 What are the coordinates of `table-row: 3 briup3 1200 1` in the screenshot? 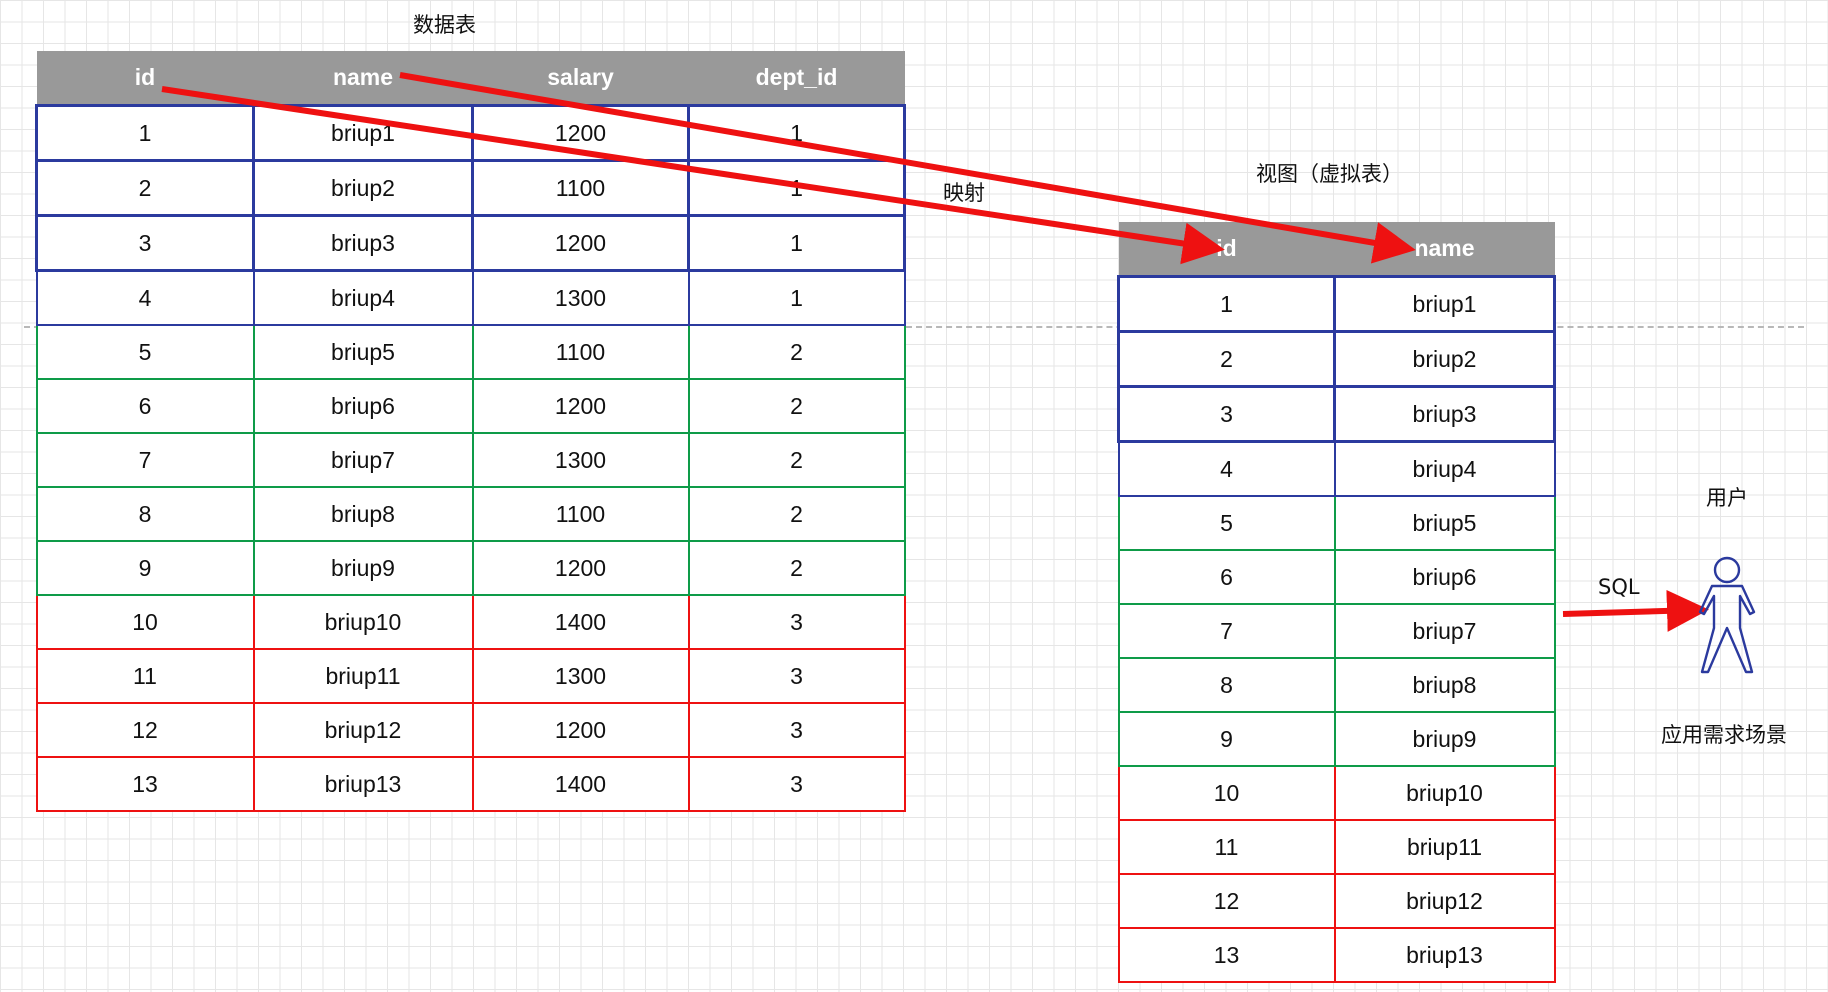 It's located at (470, 243).